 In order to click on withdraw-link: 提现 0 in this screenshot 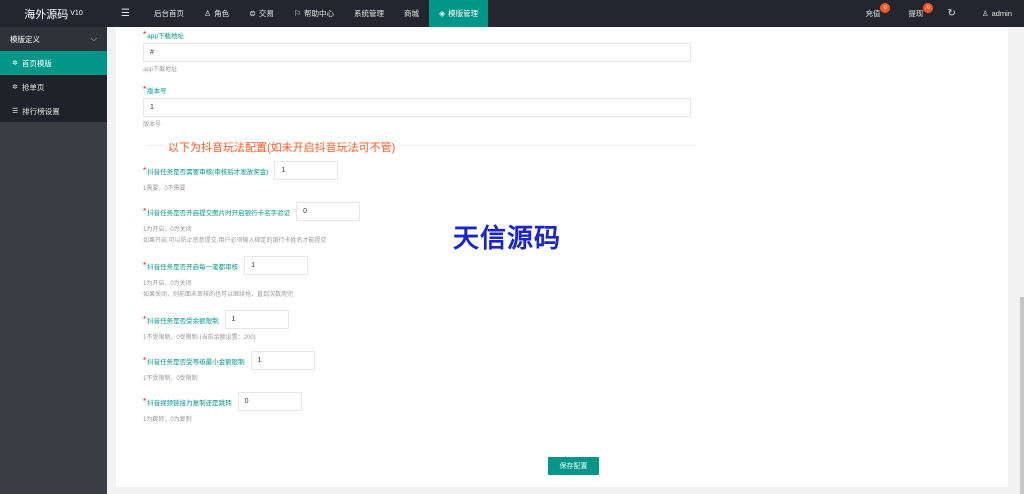, I will do `click(916, 13)`.